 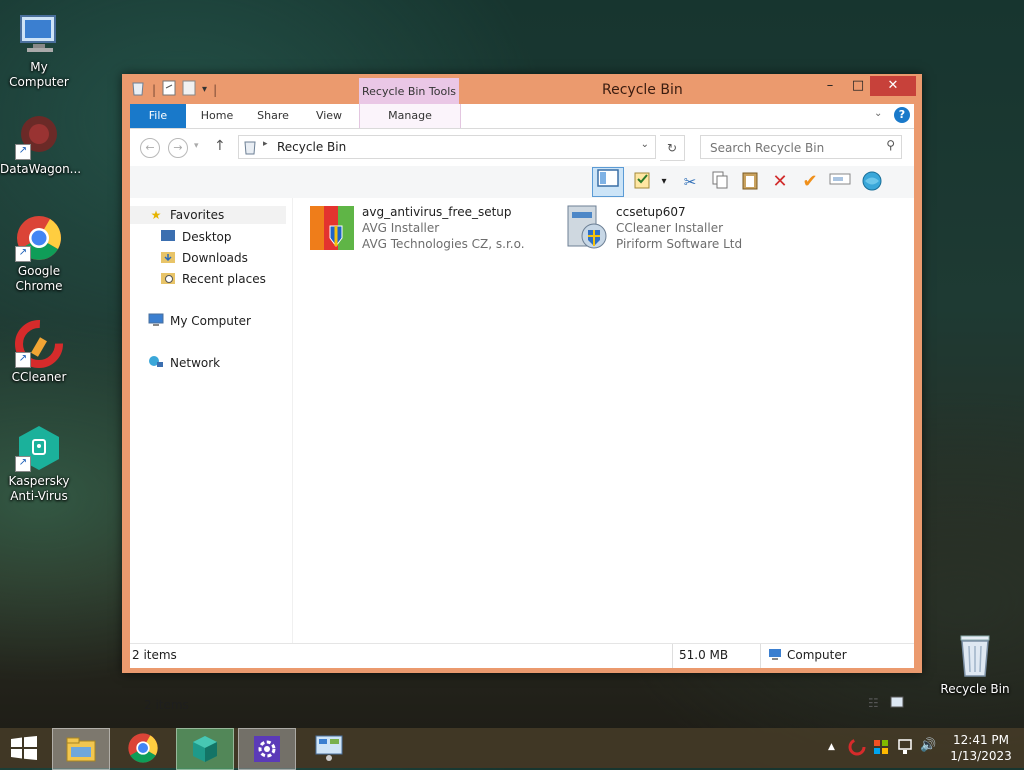 I want to click on refresh-button: ↻, so click(x=672, y=148).